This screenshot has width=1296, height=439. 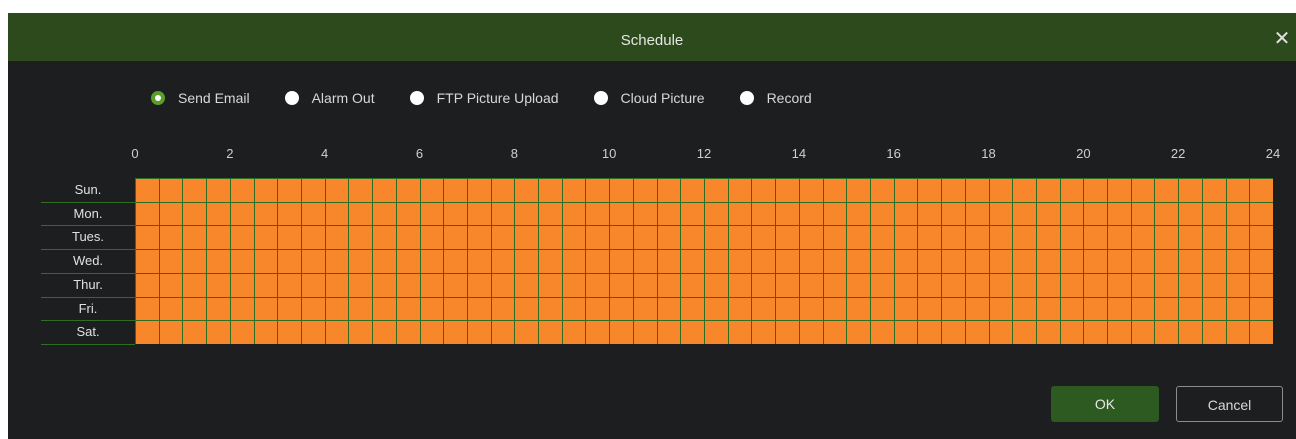 What do you see at coordinates (230, 153) in the screenshot?
I see `hour-label: 2` at bounding box center [230, 153].